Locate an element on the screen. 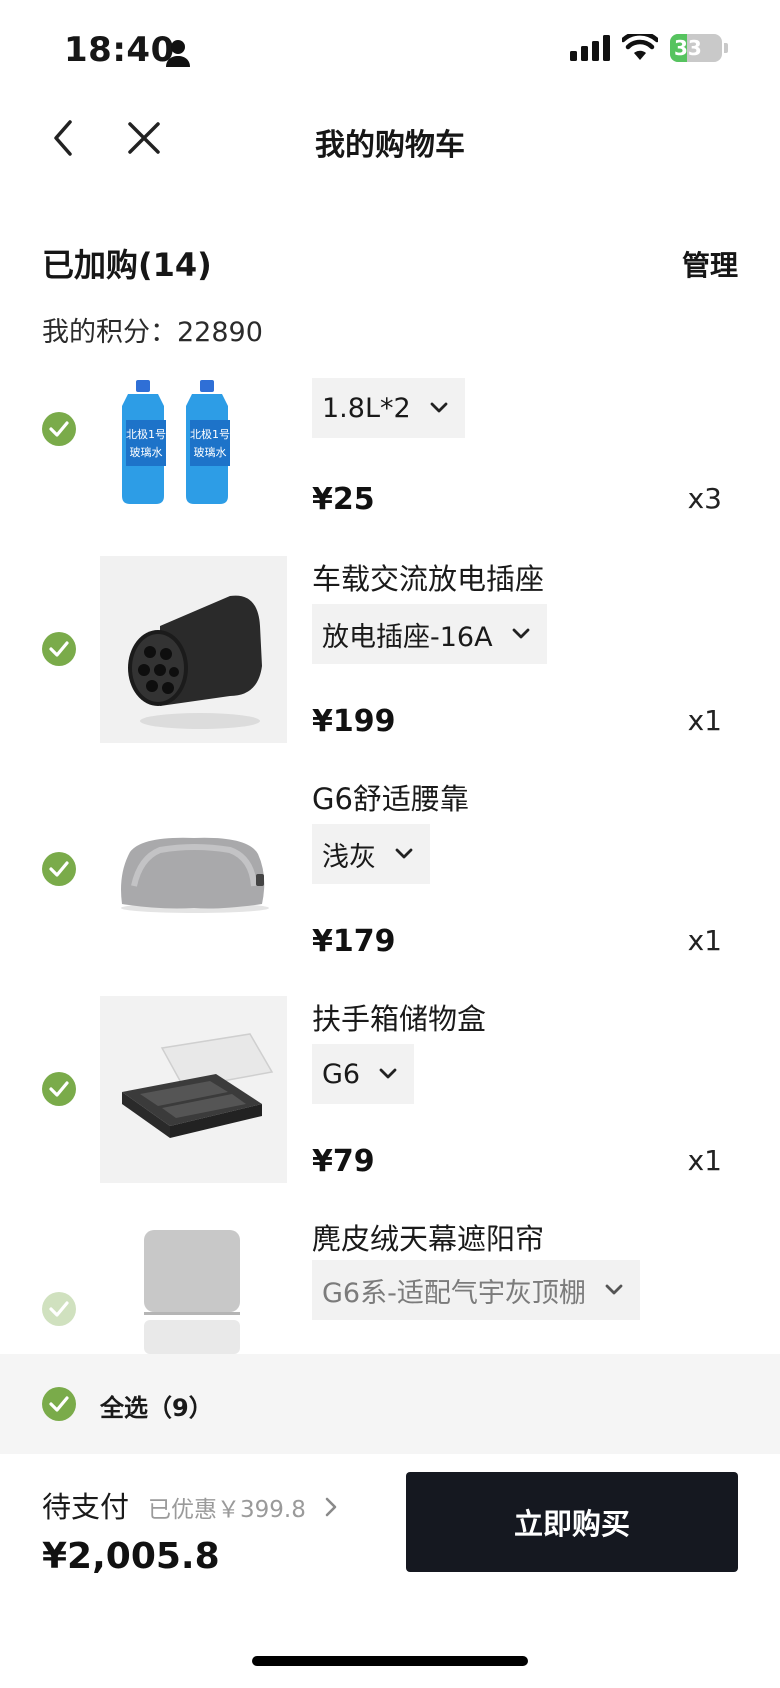 This screenshot has height=1688, width=780. battery-level-text: 33 is located at coordinates (688, 48).